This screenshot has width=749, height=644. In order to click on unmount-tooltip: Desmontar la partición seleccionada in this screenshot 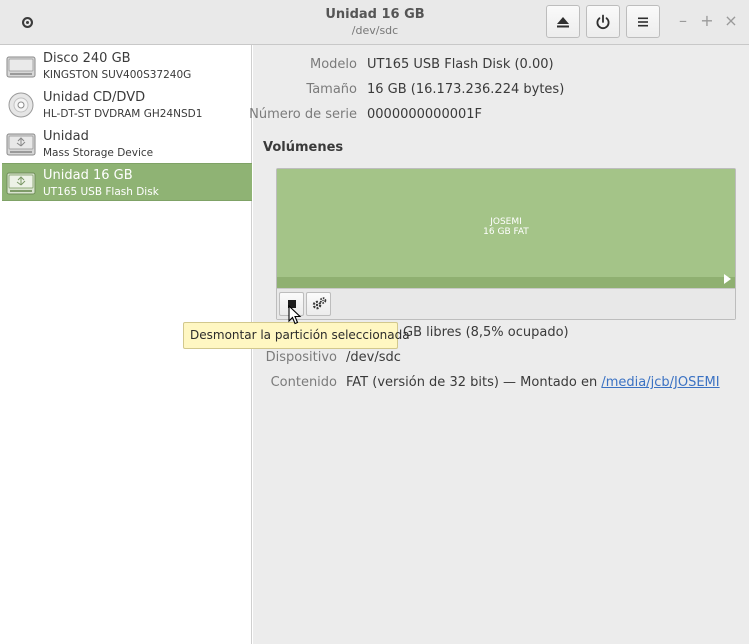, I will do `click(296, 335)`.